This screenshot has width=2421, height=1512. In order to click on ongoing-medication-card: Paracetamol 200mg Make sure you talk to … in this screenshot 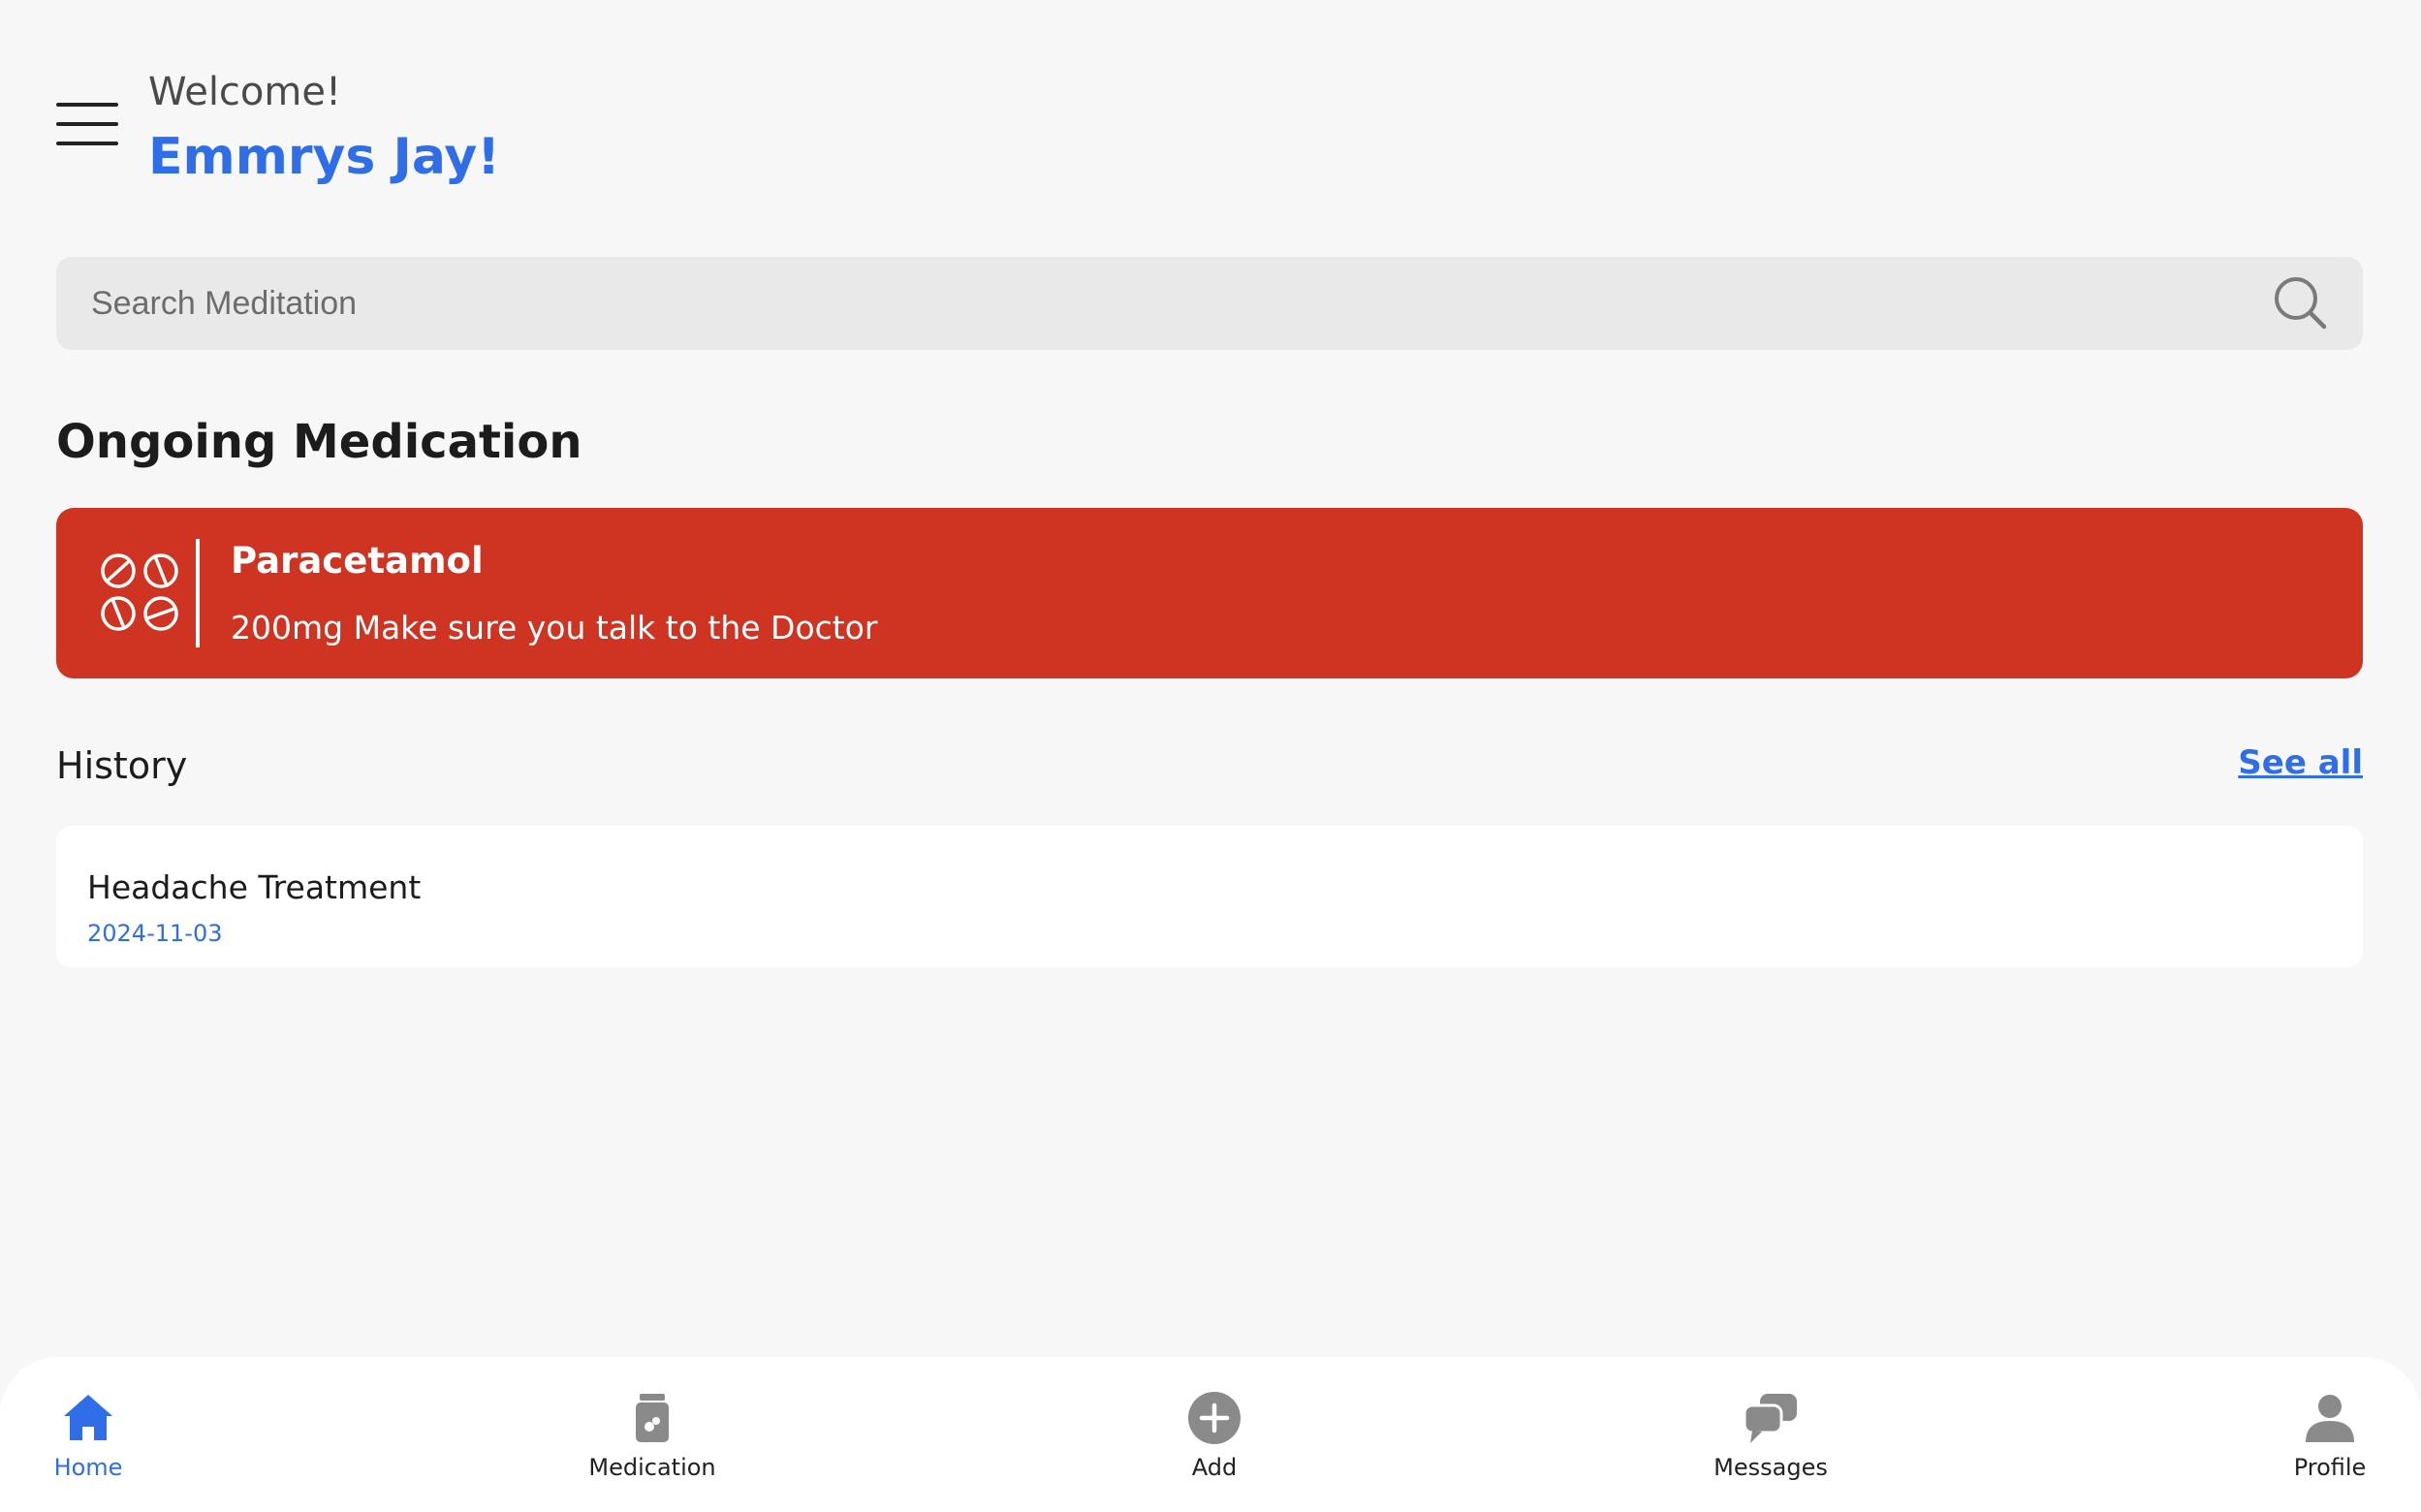, I will do `click(1210, 593)`.